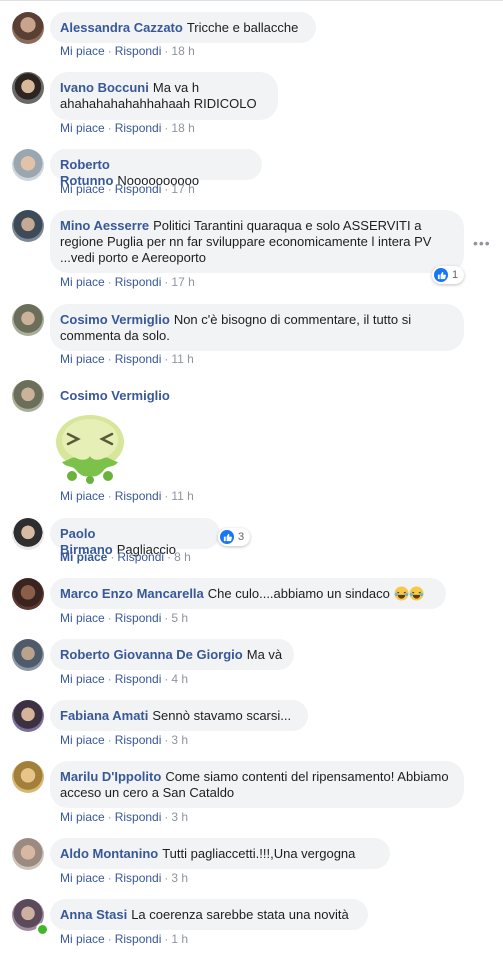 The width and height of the screenshot is (503, 958). Describe the element at coordinates (234, 537) in the screenshot. I see `reaction-count: 3` at that location.